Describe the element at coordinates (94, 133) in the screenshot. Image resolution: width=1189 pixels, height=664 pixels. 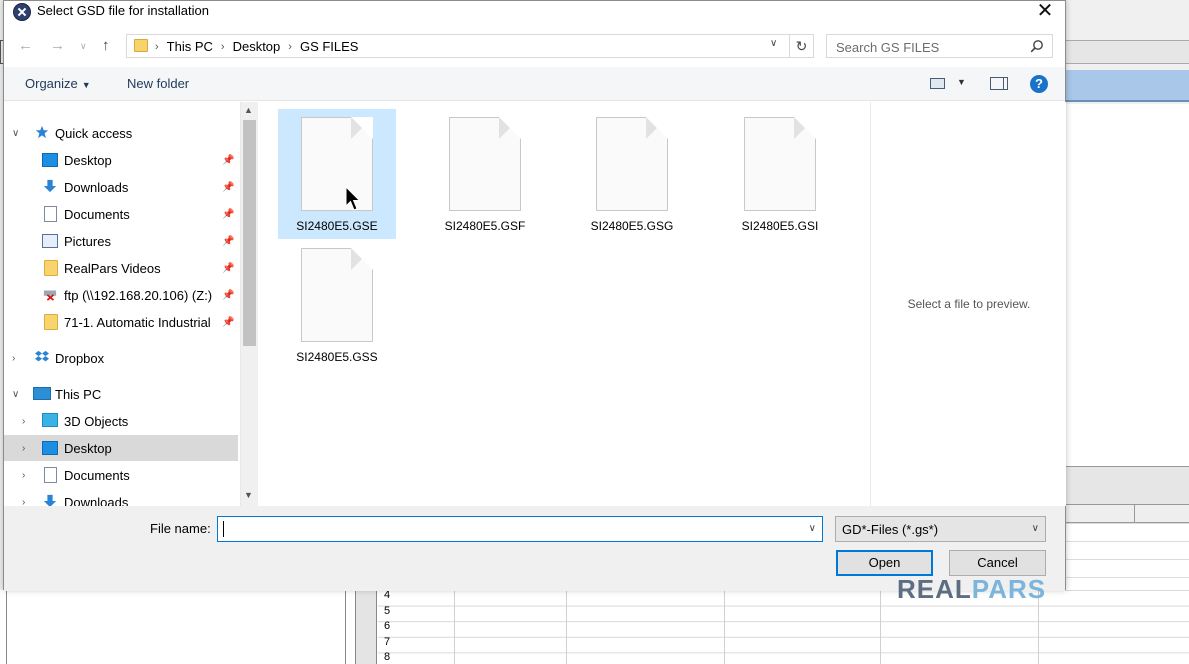
I see `tree-label: Quick access` at that location.